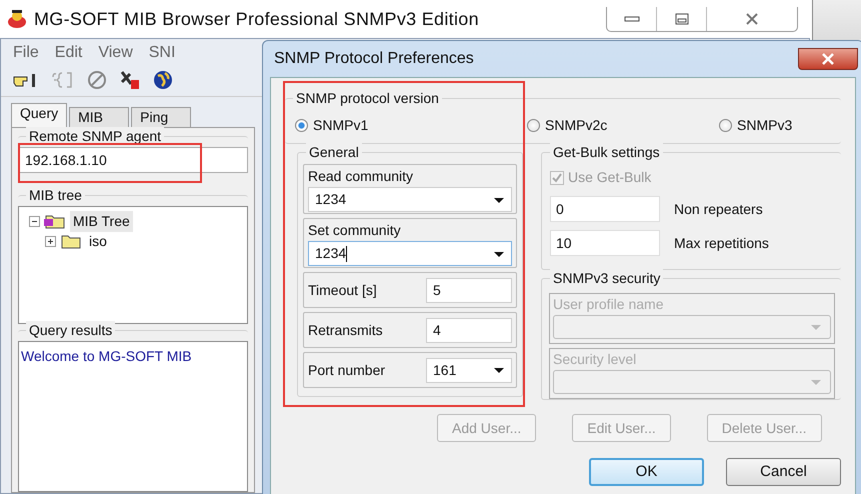 This screenshot has height=494, width=861. What do you see at coordinates (721, 243) in the screenshot?
I see `field-label: Max repetitions` at bounding box center [721, 243].